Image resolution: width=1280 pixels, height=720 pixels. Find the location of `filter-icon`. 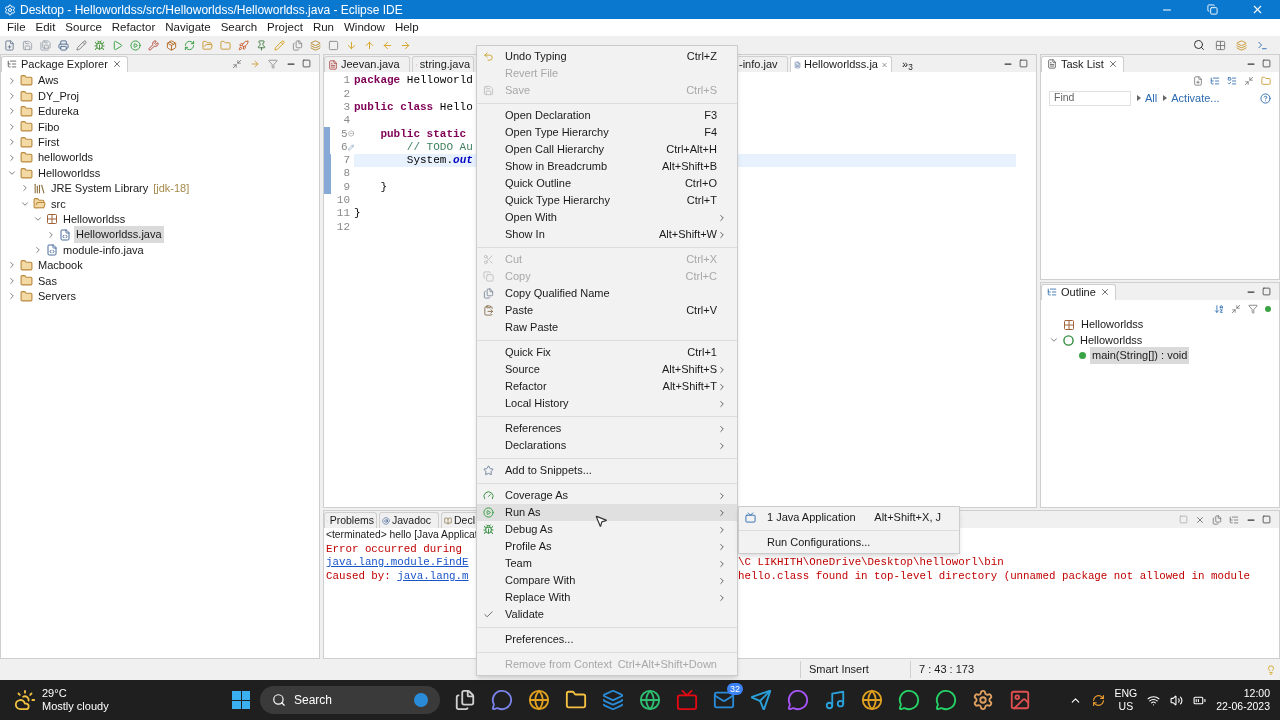

filter-icon is located at coordinates (1253, 308).